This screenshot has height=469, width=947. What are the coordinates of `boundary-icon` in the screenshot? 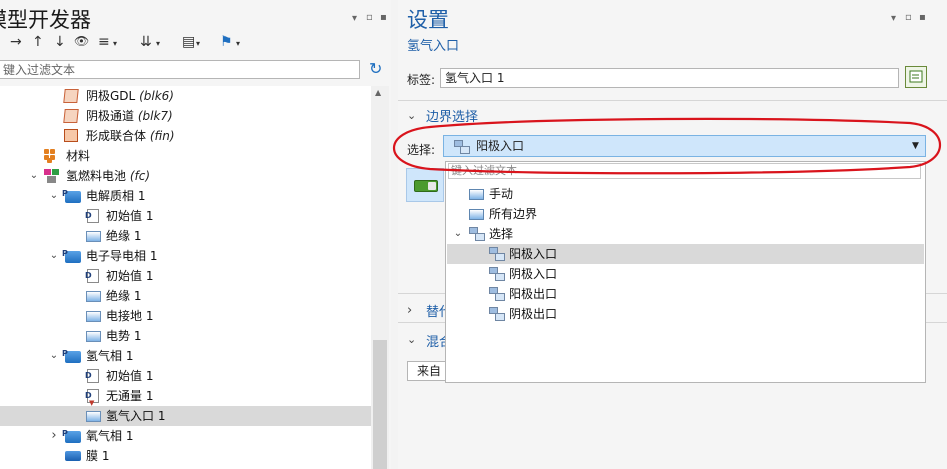 It's located at (93, 316).